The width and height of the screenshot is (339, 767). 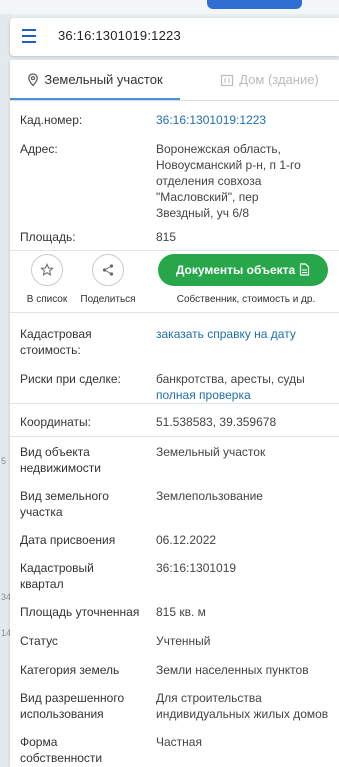 I want to click on area-value: 815, so click(x=166, y=237).